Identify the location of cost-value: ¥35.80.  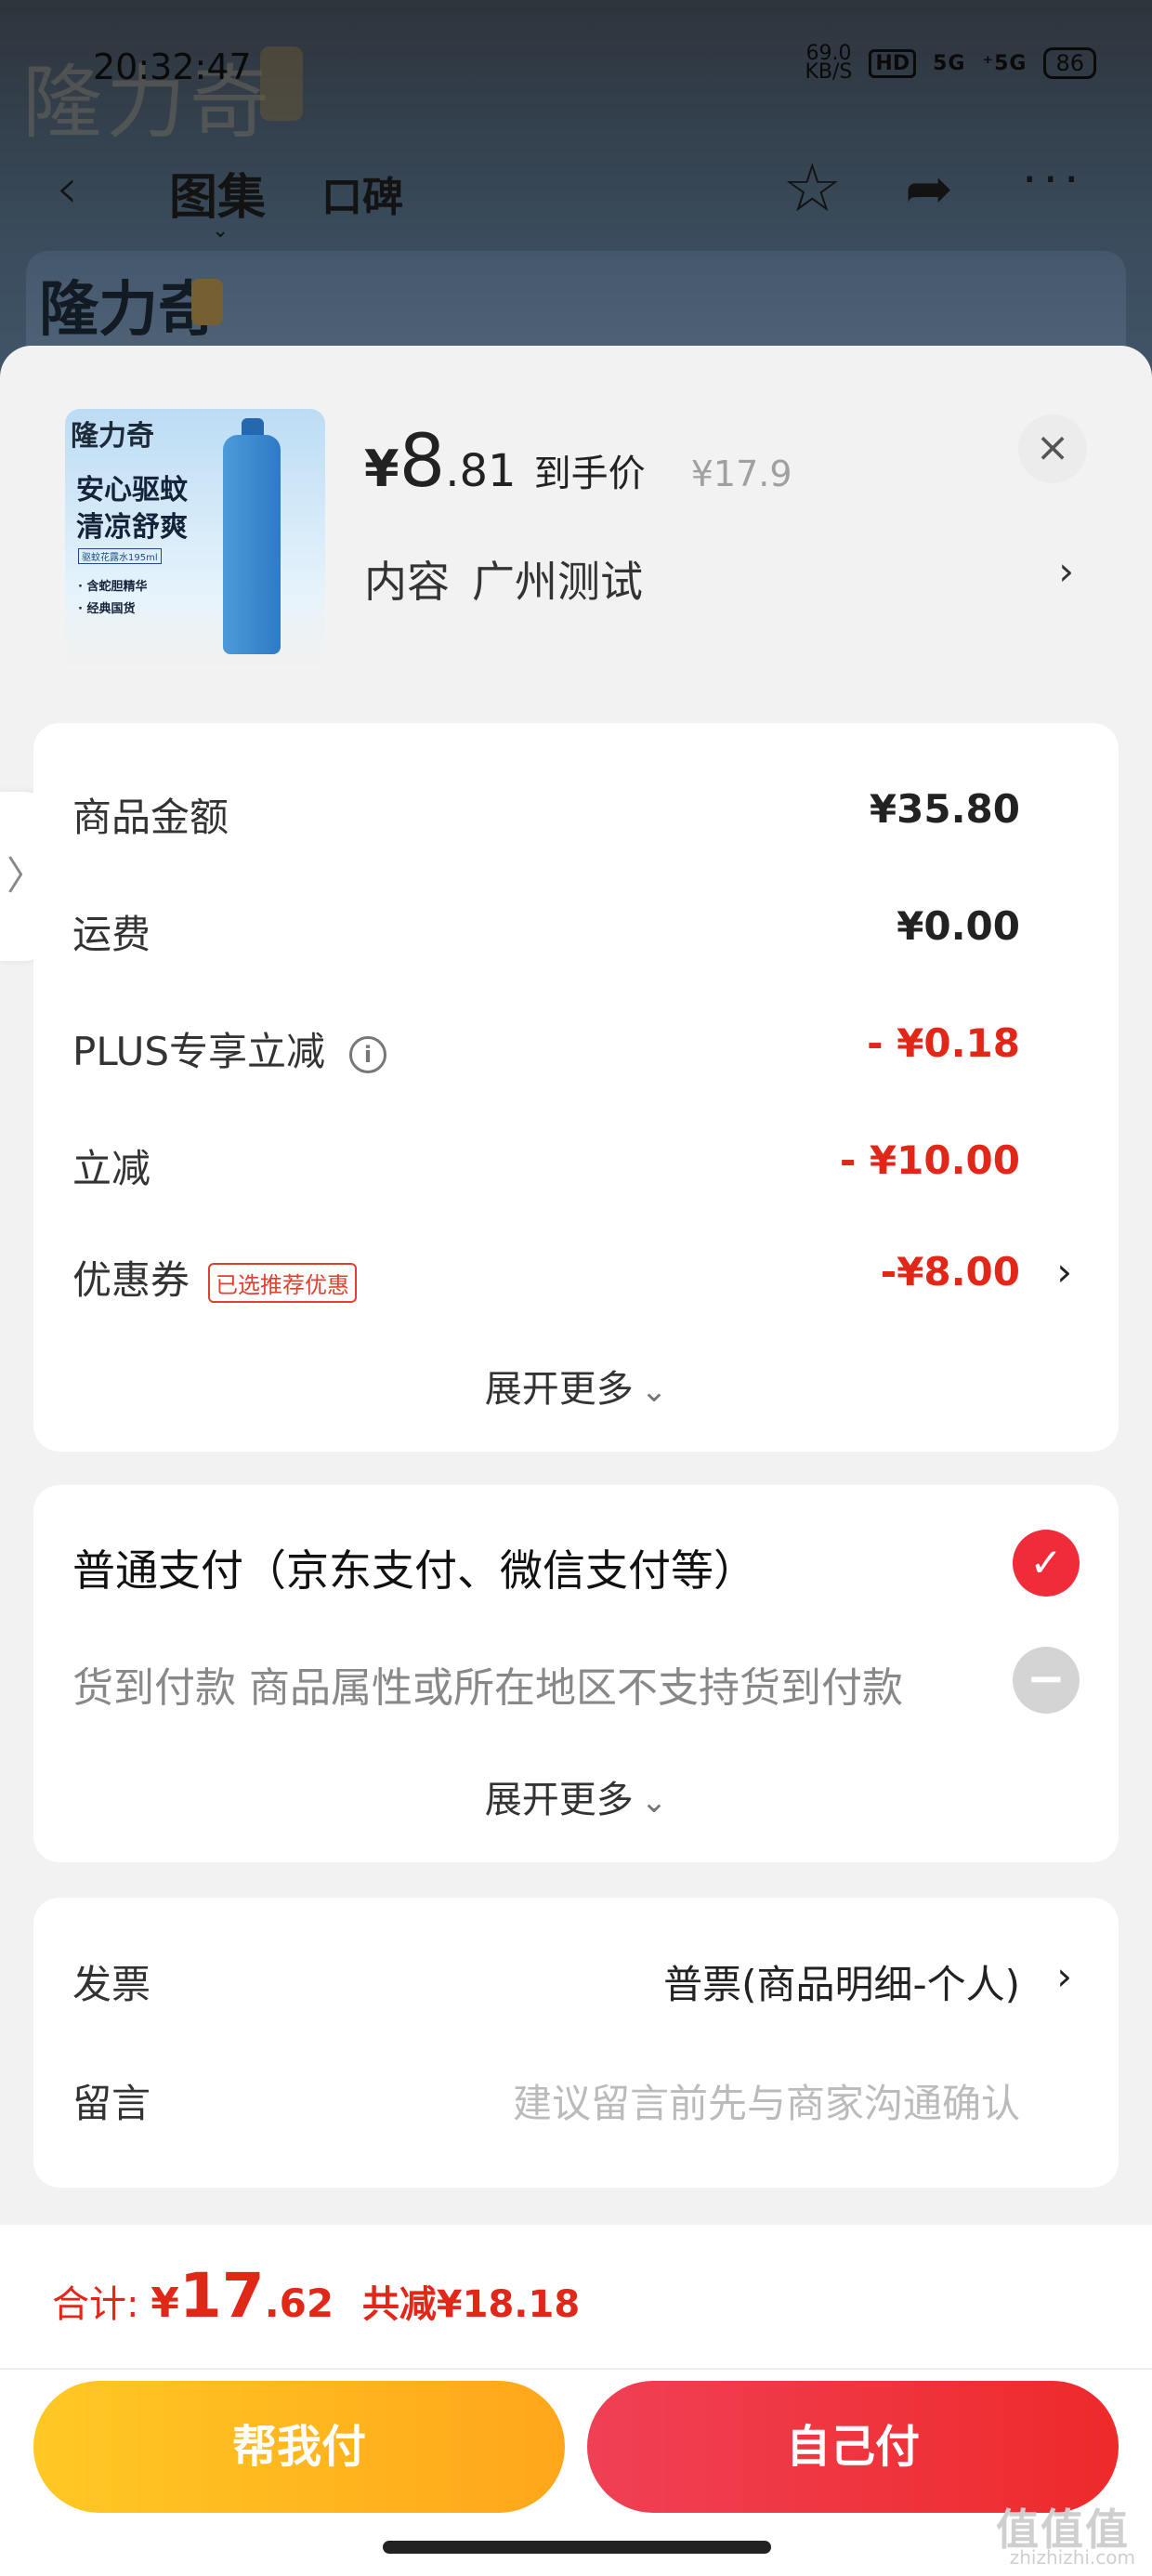
(944, 809).